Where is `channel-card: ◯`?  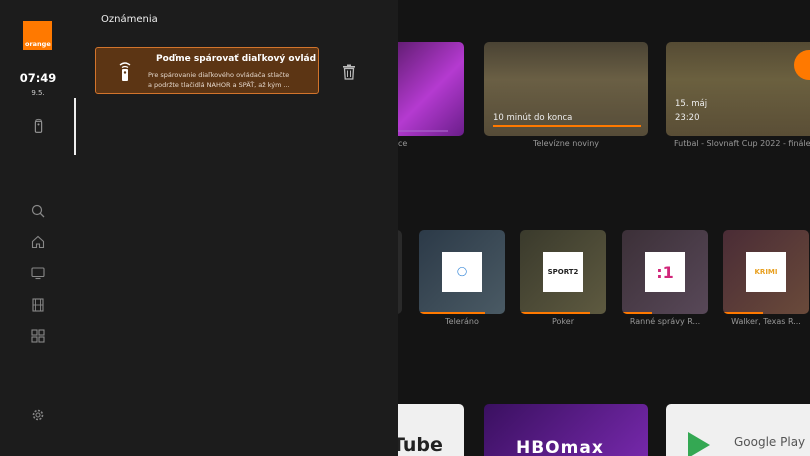
channel-card: ◯ is located at coordinates (462, 272).